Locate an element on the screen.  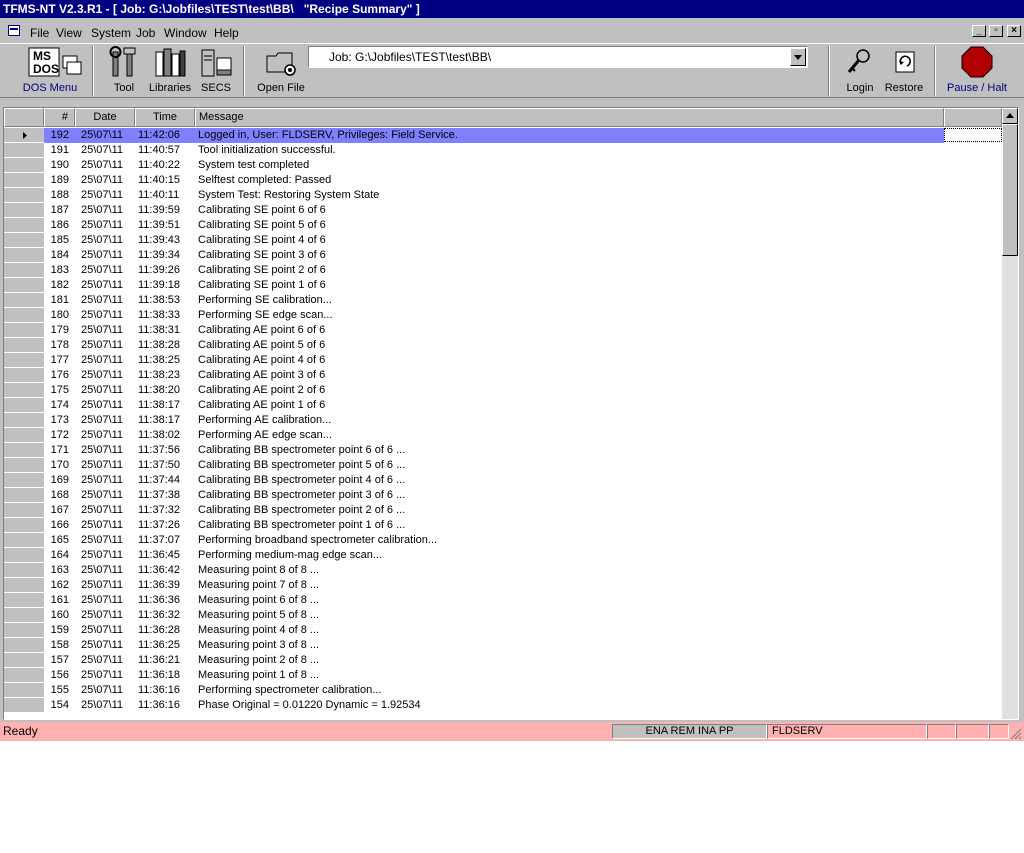
header-number: # is located at coordinates (59, 117).